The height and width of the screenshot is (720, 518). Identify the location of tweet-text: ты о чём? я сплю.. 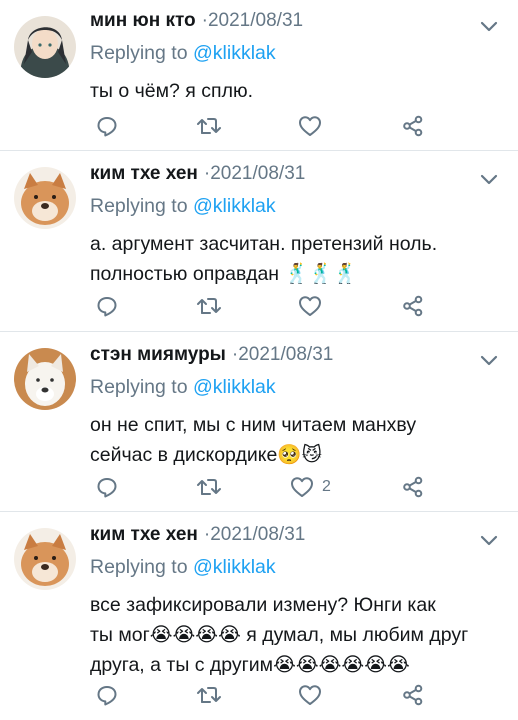
(295, 91).